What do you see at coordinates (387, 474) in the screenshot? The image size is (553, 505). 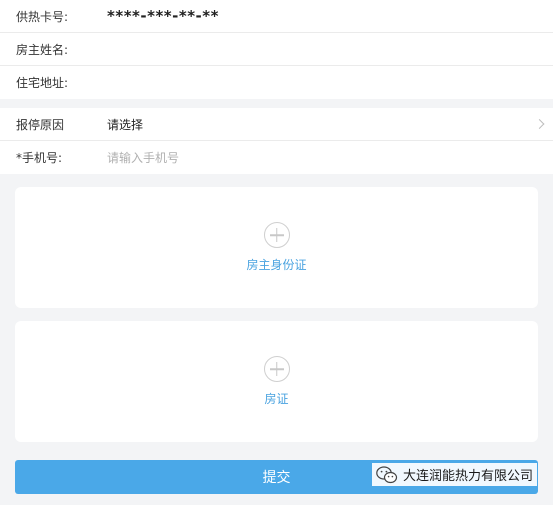 I see `wechat-icon` at bounding box center [387, 474].